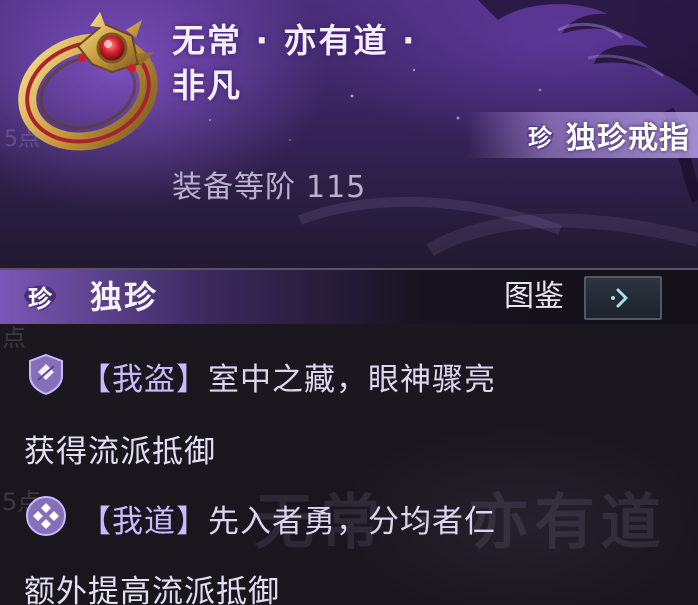  I want to click on faded-background-text: 点, so click(14, 338).